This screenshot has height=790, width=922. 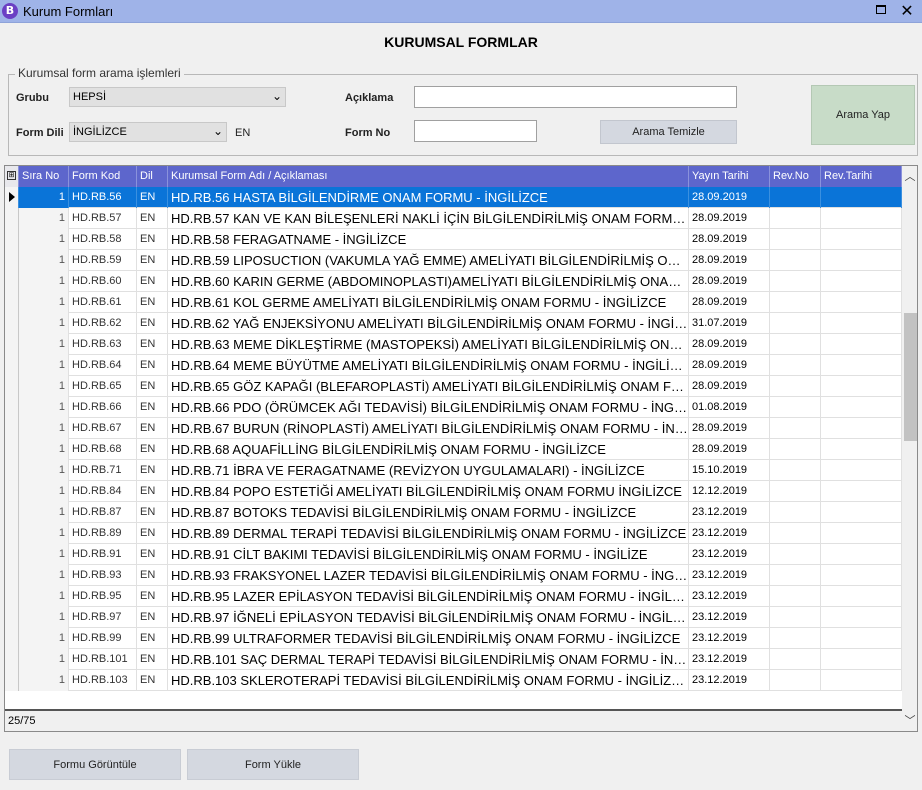 What do you see at coordinates (103, 365) in the screenshot?
I see `cell-form-kod: HD.RB.64` at bounding box center [103, 365].